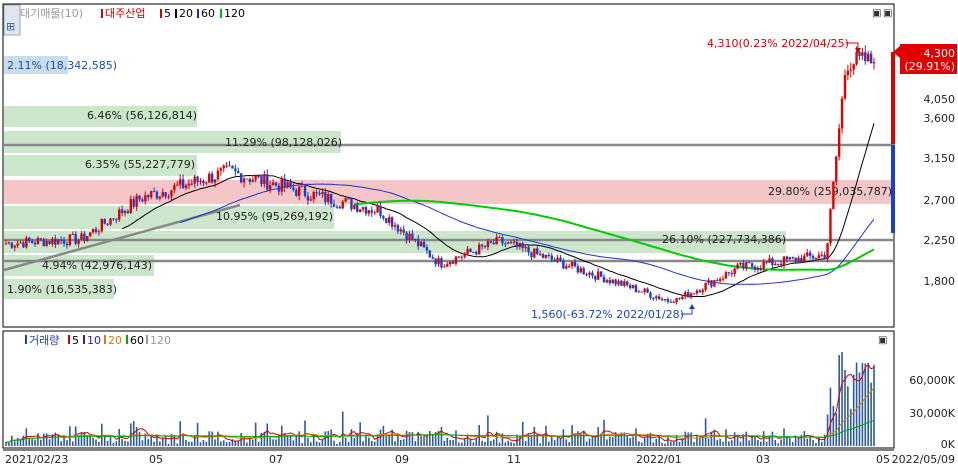 Image resolution: width=958 pixels, height=469 pixels. I want to click on legend-vol-ma10: 10, so click(94, 340).